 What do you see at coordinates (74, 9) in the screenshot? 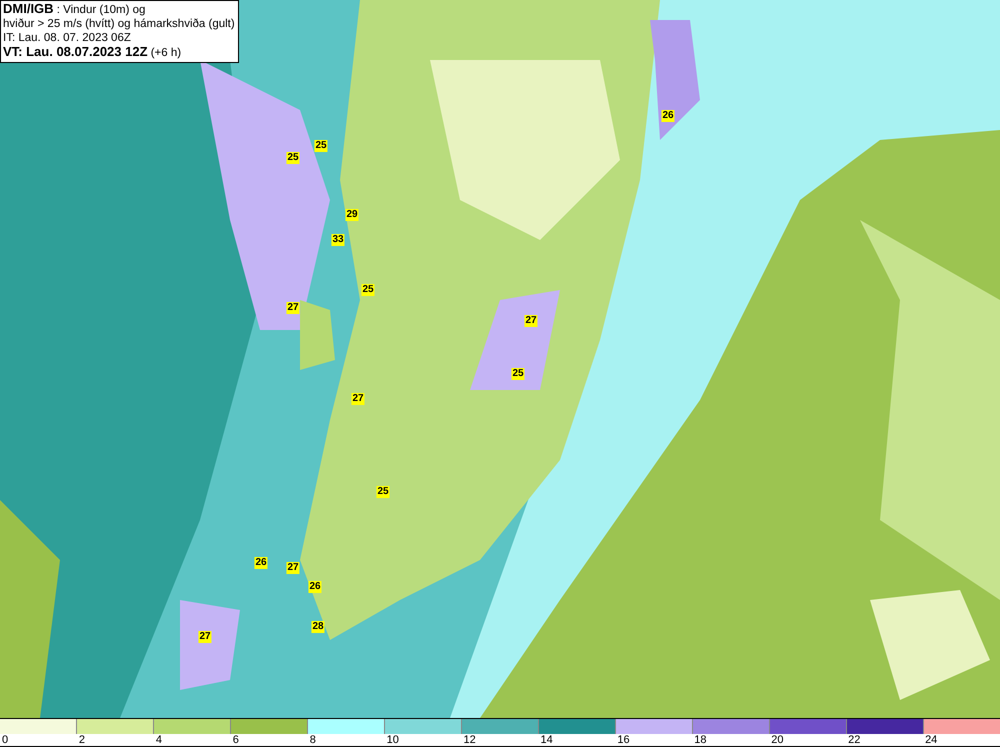
I see `title-text: DMI/IGB : Vindur (10m) og` at bounding box center [74, 9].